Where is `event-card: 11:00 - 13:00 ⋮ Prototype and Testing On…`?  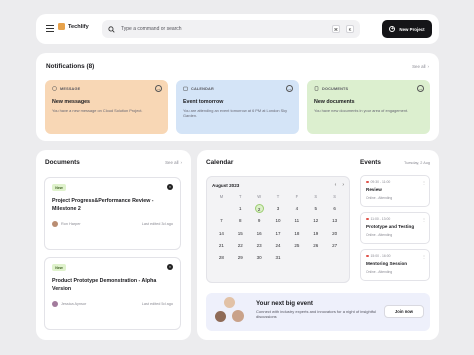 event-card: 11:00 - 13:00 ⋮ Prototype and Testing On… is located at coordinates (395, 228).